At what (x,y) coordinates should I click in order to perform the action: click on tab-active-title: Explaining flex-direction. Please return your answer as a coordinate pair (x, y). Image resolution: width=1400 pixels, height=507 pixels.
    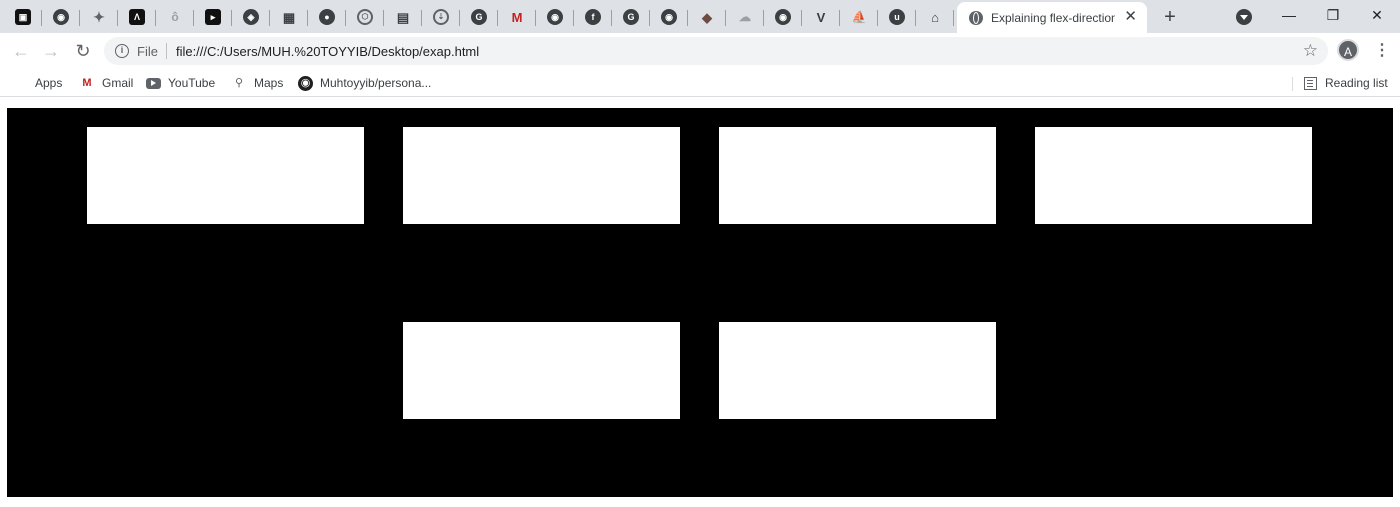
    Looking at the image, I should click on (1053, 17).